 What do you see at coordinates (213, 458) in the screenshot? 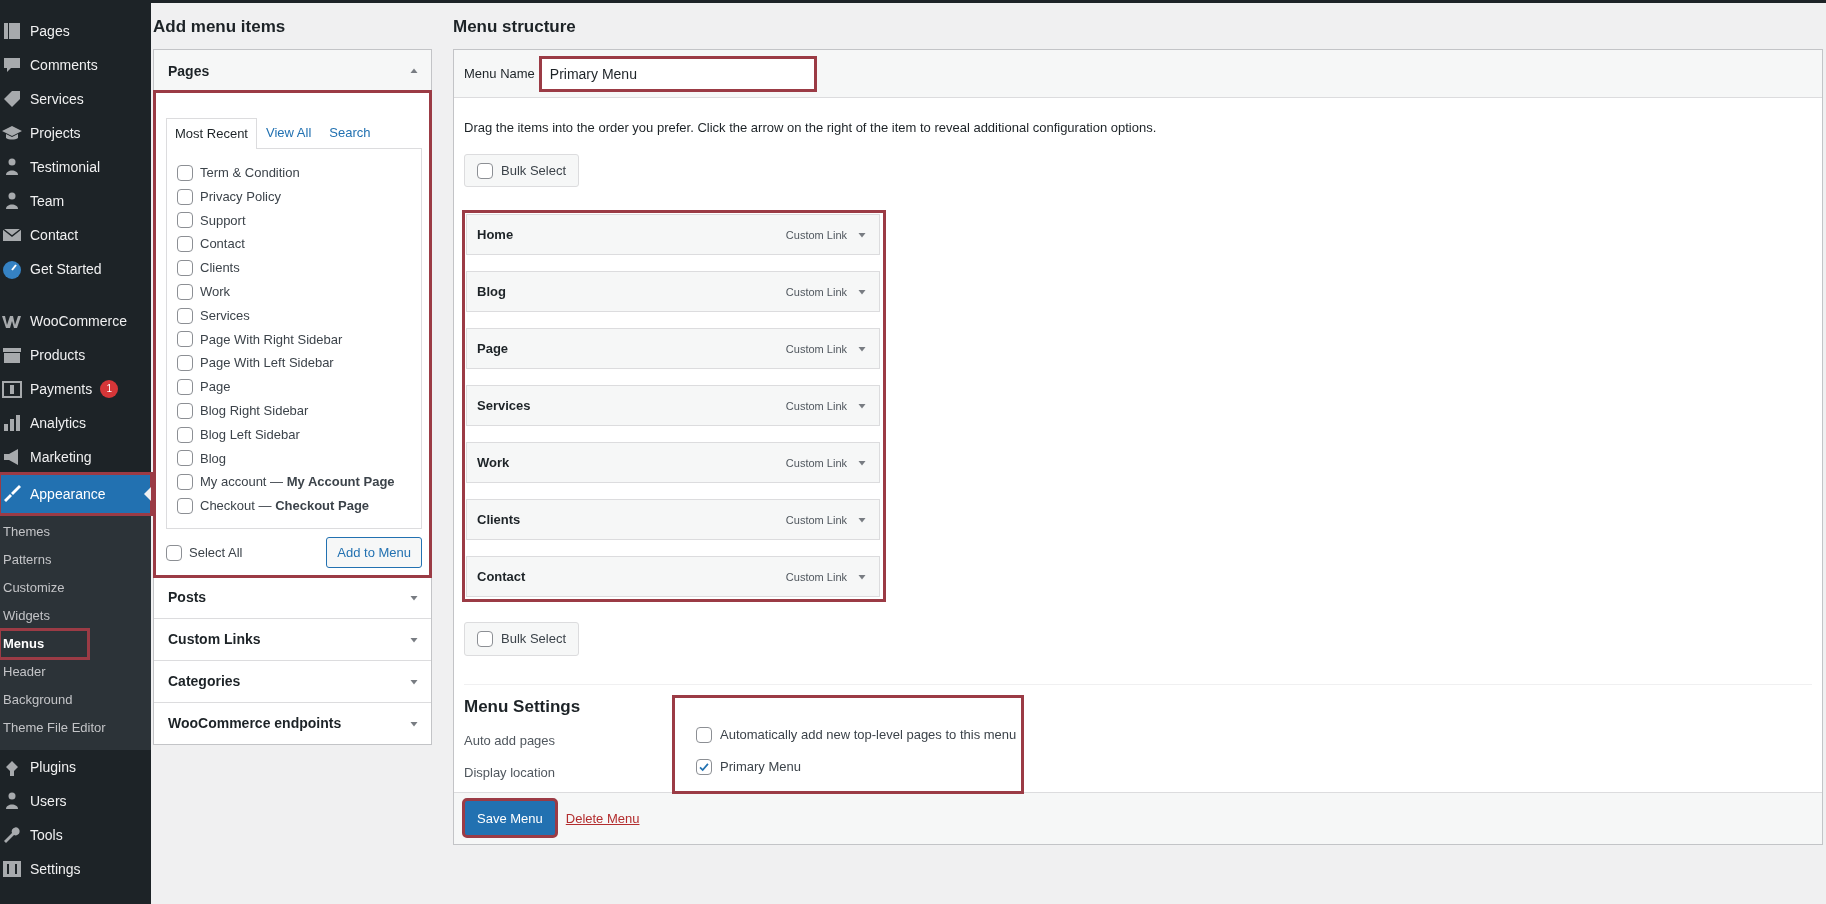
I see `checkbox-label: Blog` at bounding box center [213, 458].